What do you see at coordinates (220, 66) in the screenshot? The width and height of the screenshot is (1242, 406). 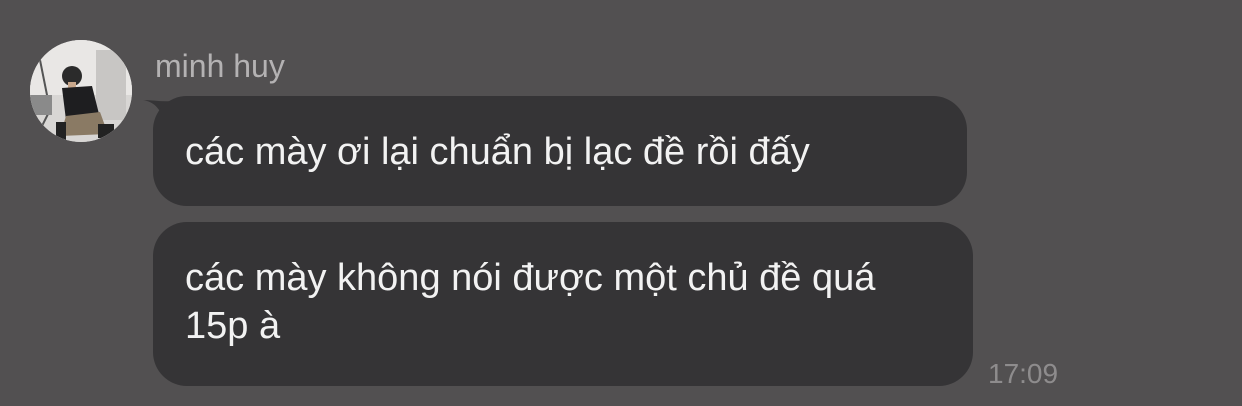 I see `sender-name: minh huy` at bounding box center [220, 66].